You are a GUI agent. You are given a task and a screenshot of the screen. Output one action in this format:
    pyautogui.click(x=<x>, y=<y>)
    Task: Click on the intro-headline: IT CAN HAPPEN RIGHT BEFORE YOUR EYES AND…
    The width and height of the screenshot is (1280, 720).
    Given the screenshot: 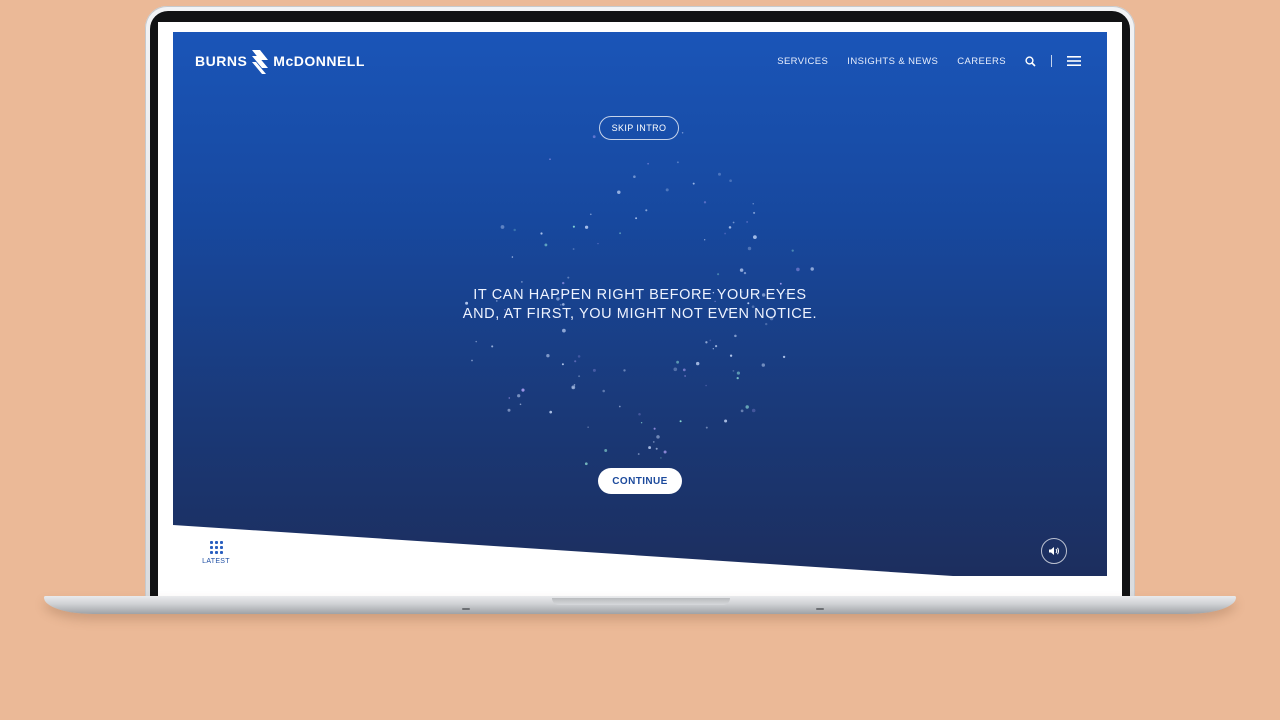 What is the action you would take?
    pyautogui.click(x=640, y=305)
    